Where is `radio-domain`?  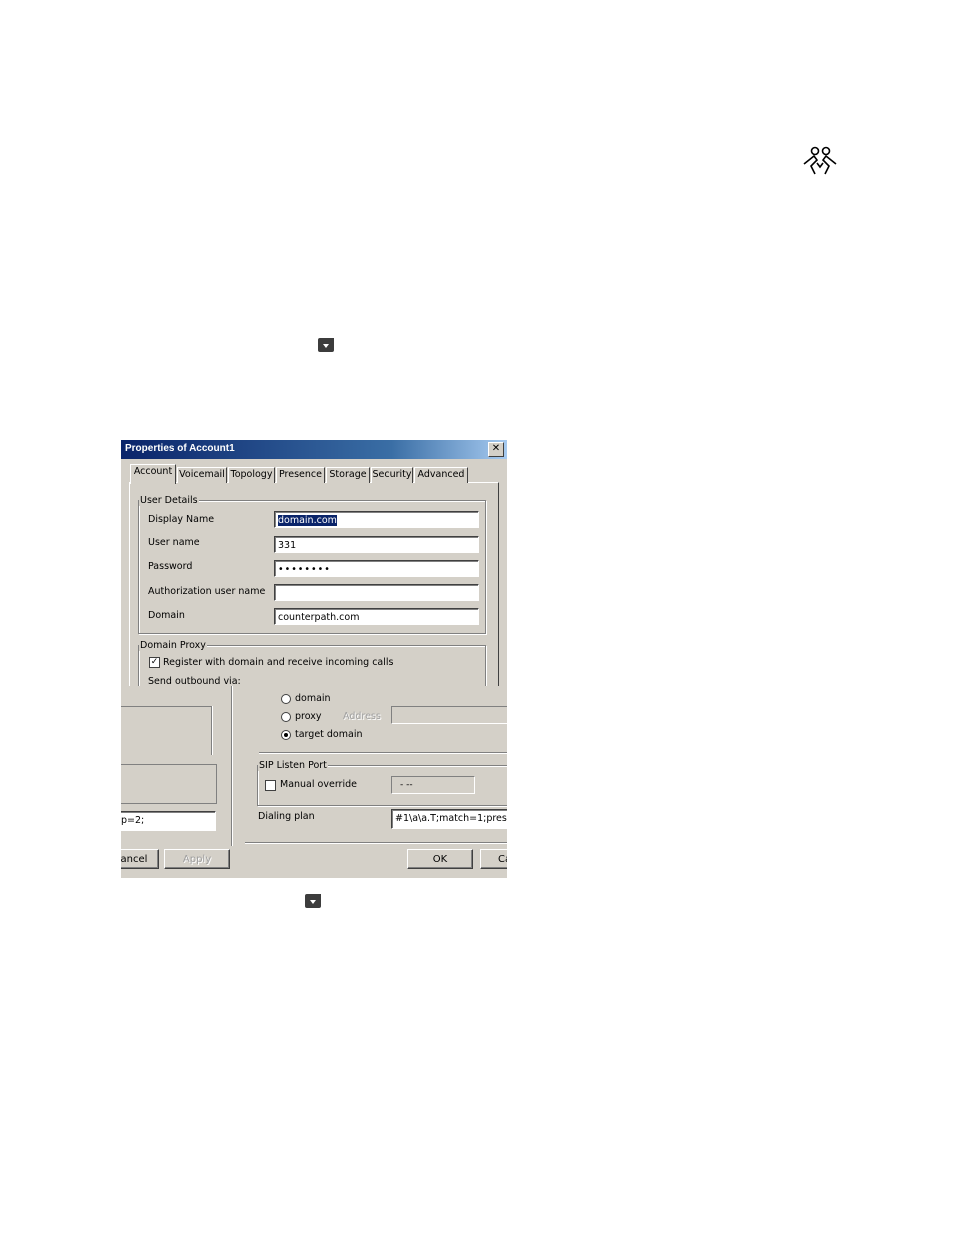
radio-domain is located at coordinates (286, 699).